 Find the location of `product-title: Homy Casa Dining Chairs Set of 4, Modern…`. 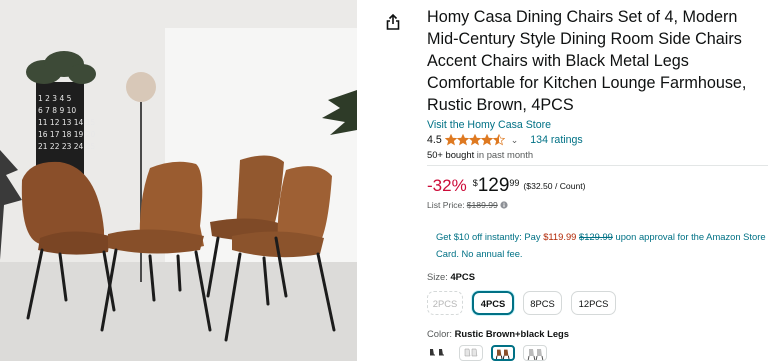

product-title: Homy Casa Dining Chairs Set of 4, Modern… is located at coordinates (587, 61).